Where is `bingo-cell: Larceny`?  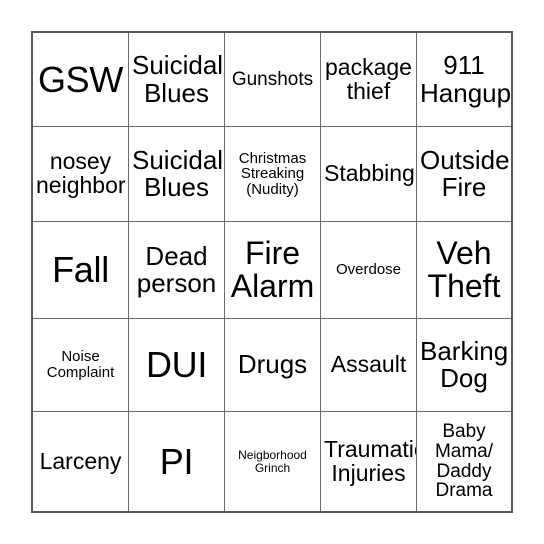 bingo-cell: Larceny is located at coordinates (81, 461).